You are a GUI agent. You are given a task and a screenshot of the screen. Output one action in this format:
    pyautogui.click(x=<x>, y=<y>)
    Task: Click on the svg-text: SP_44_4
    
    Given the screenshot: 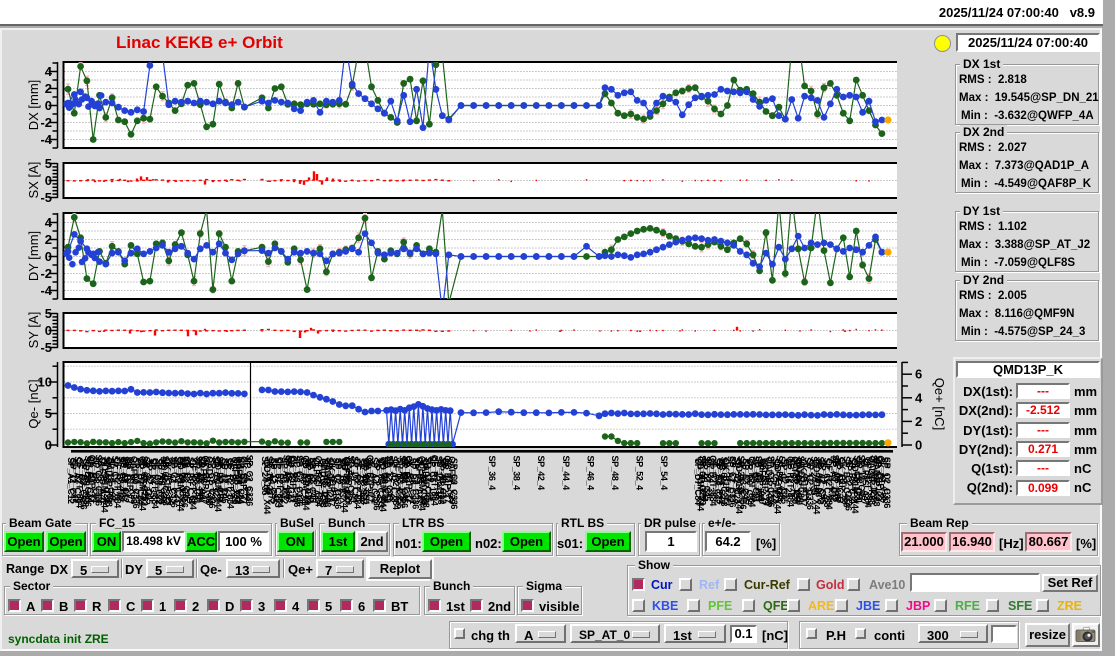 What is the action you would take?
    pyautogui.click(x=566, y=473)
    